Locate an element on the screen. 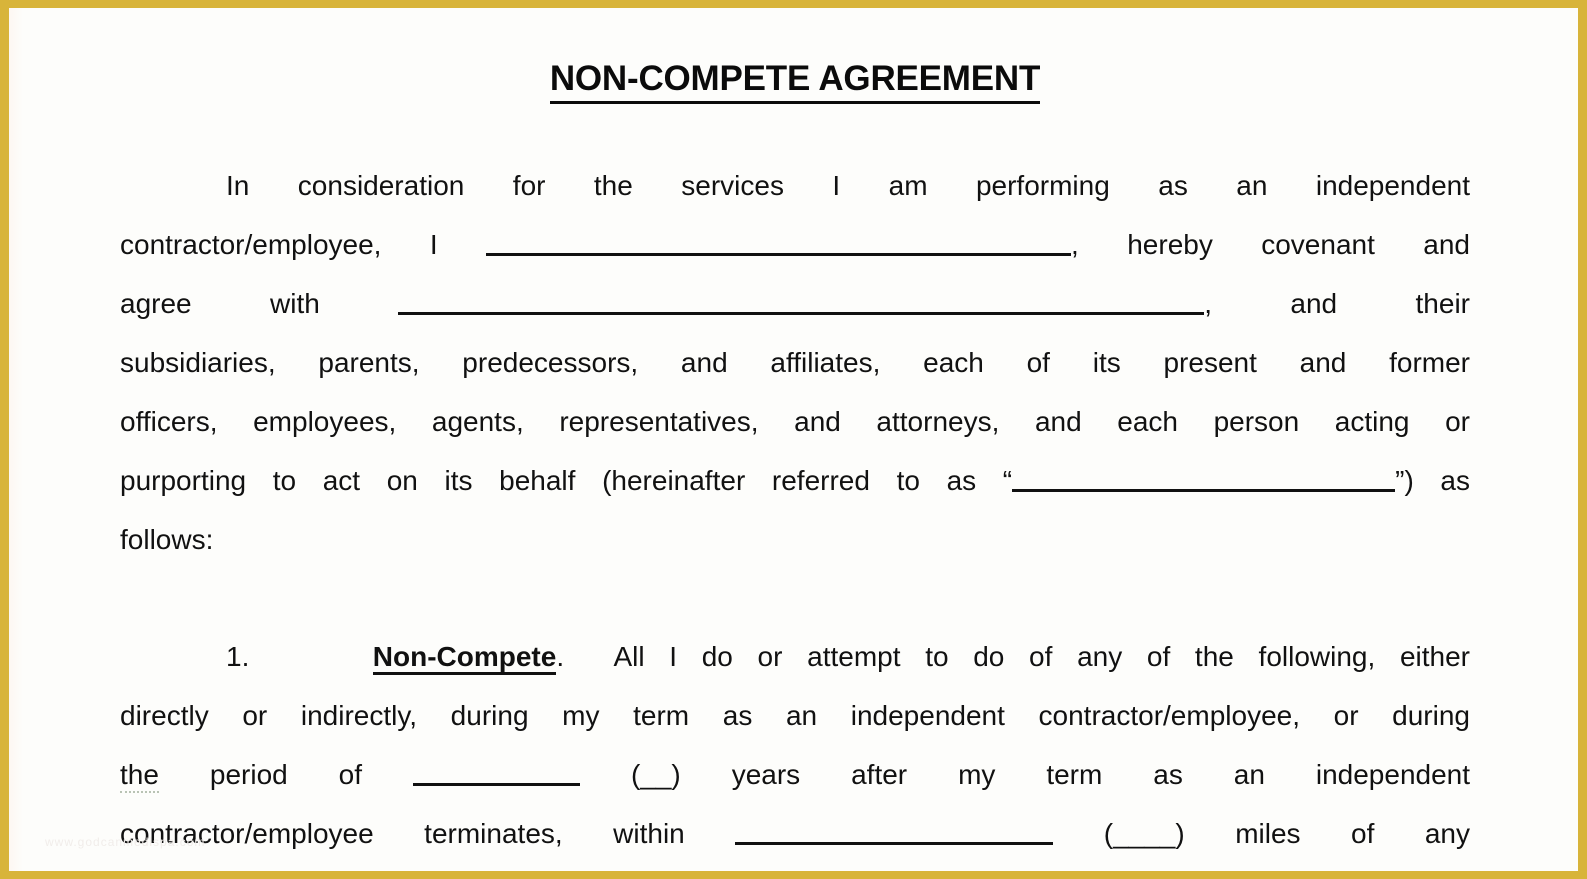 The image size is (1587, 879). paragraph-preamble-line-3: agree with , and their is located at coordinates (795, 303).